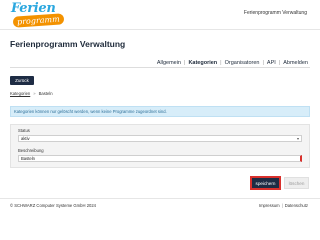  I want to click on status-select: aktiv ▾, so click(160, 138).